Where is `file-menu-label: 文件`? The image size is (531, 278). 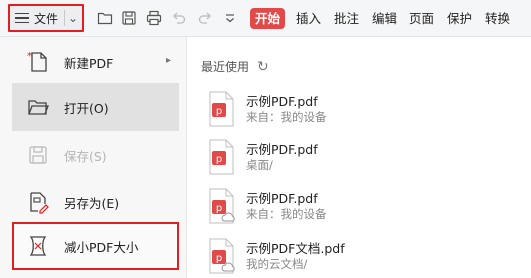 file-menu-label: 文件 is located at coordinates (46, 18).